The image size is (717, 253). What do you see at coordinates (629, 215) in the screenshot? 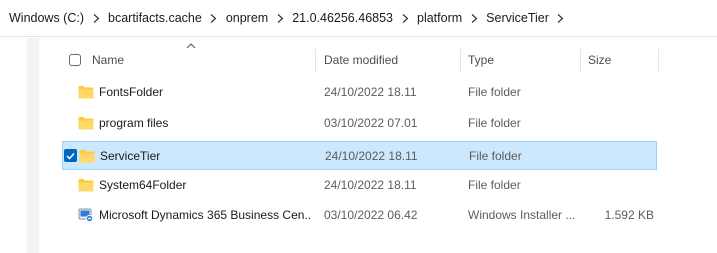
I see `size-cell: 1.592 KB` at bounding box center [629, 215].